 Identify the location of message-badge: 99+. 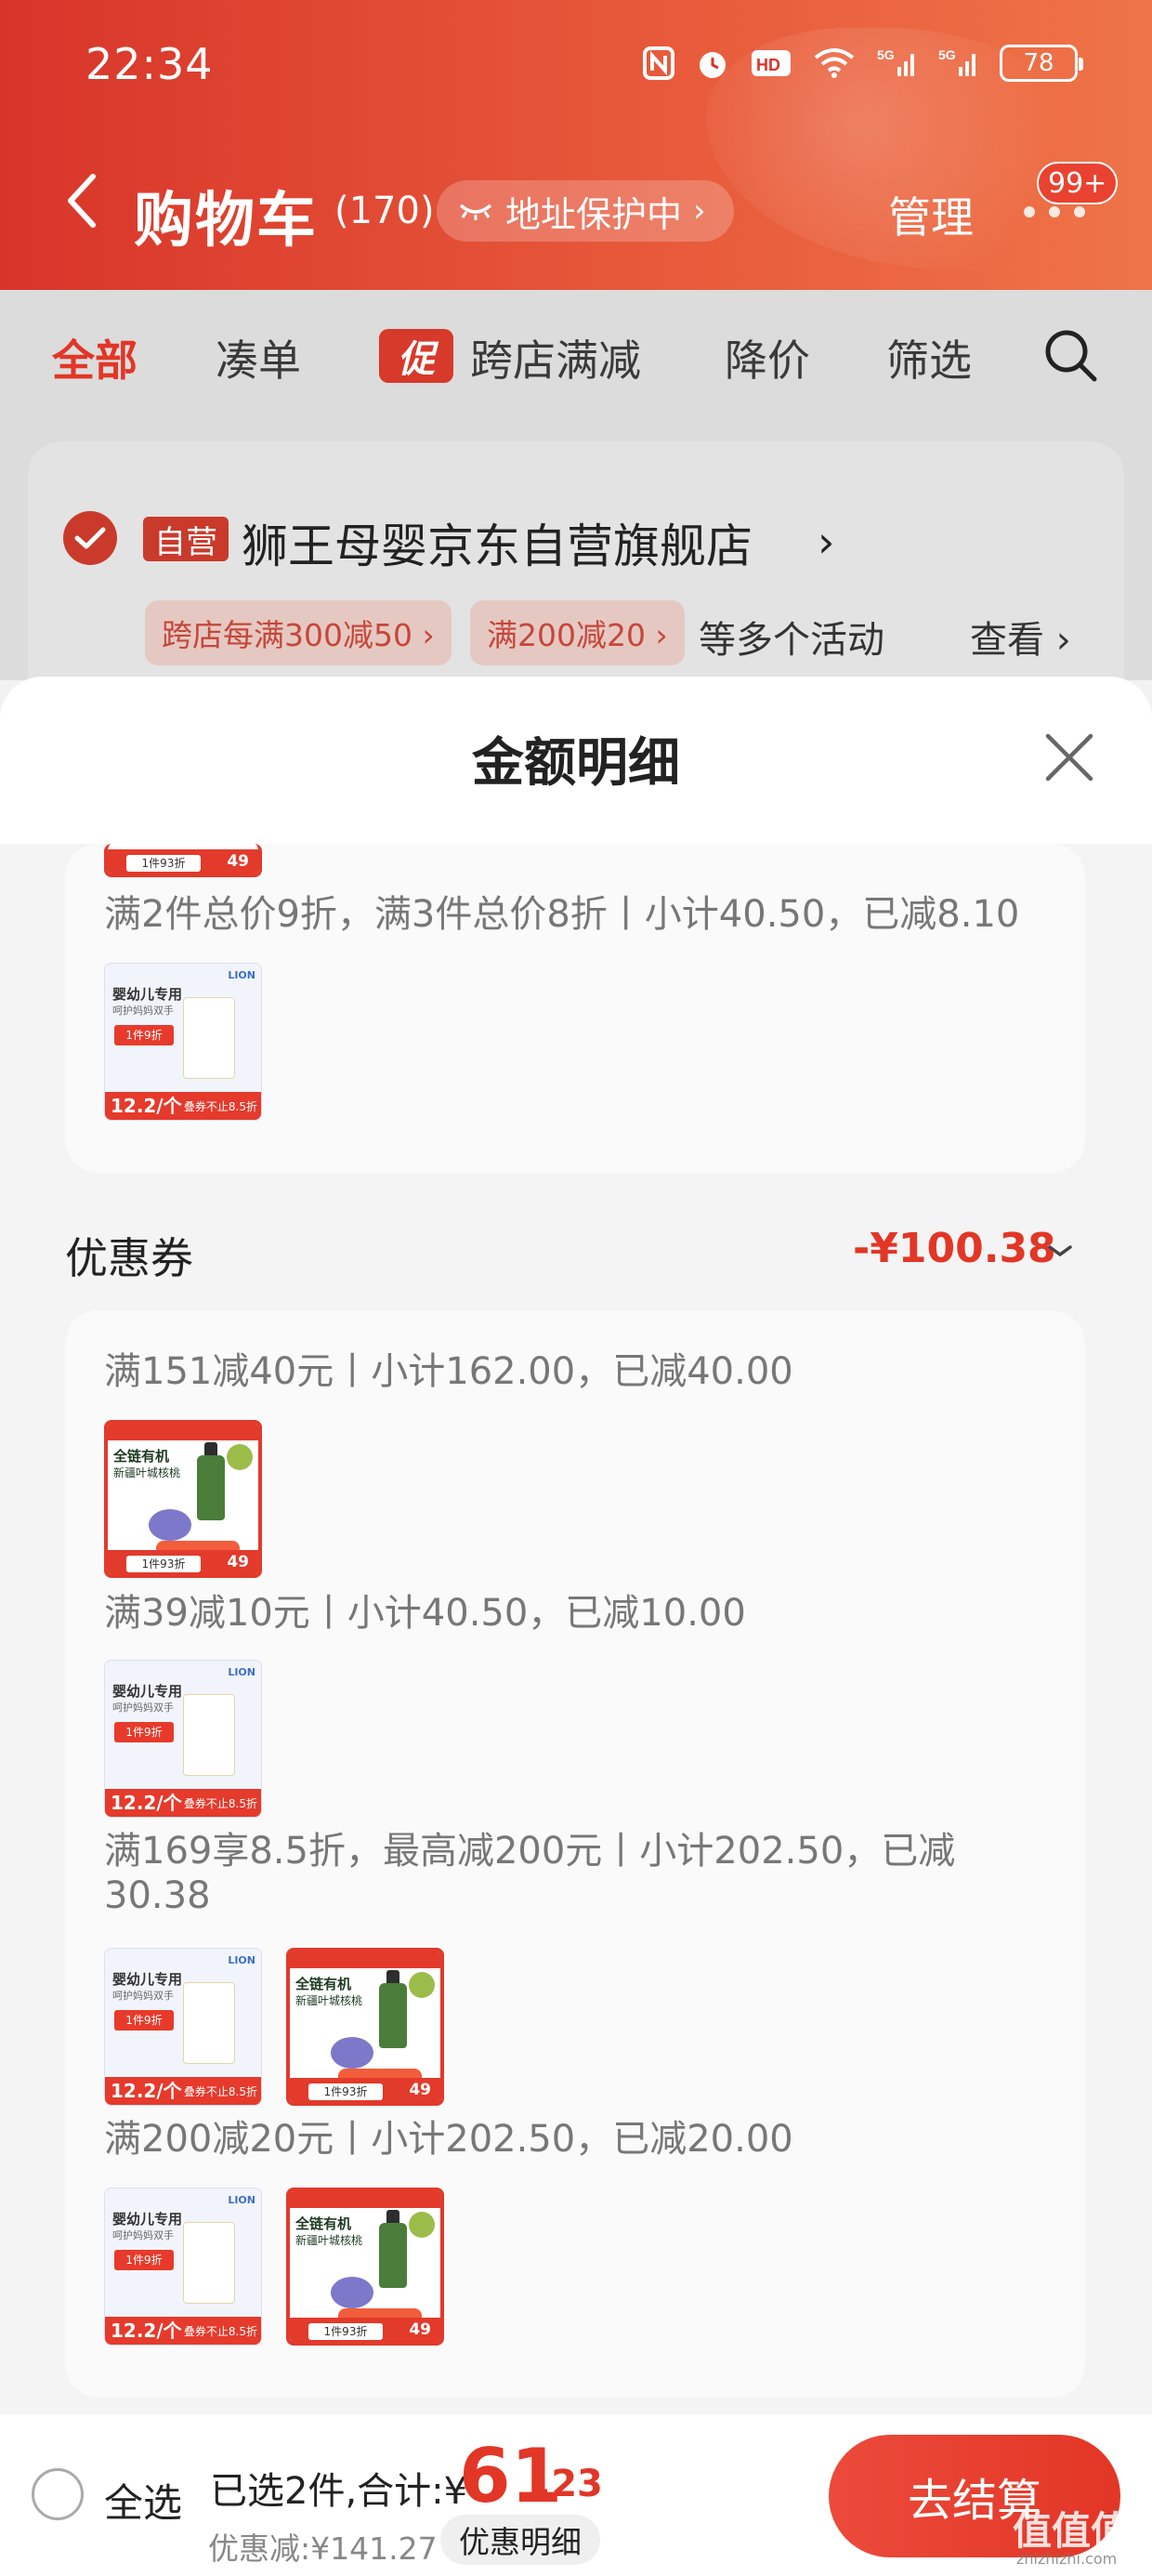
(1078, 183).